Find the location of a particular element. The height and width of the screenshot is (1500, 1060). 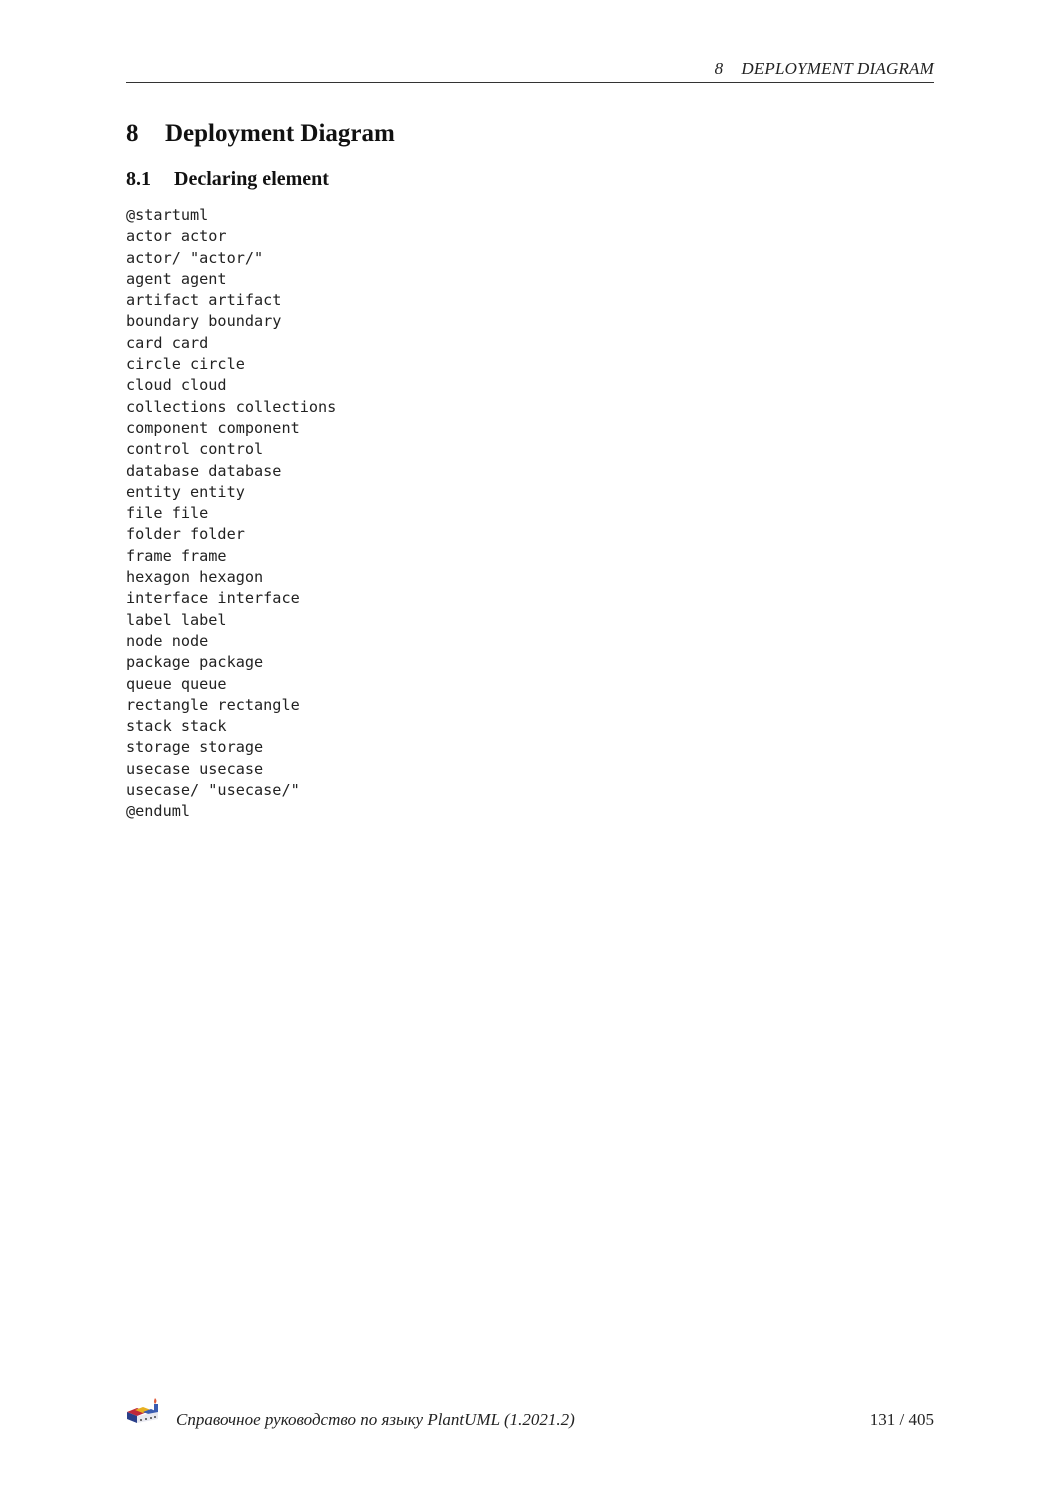

code-line: collections collections is located at coordinates (231, 406).